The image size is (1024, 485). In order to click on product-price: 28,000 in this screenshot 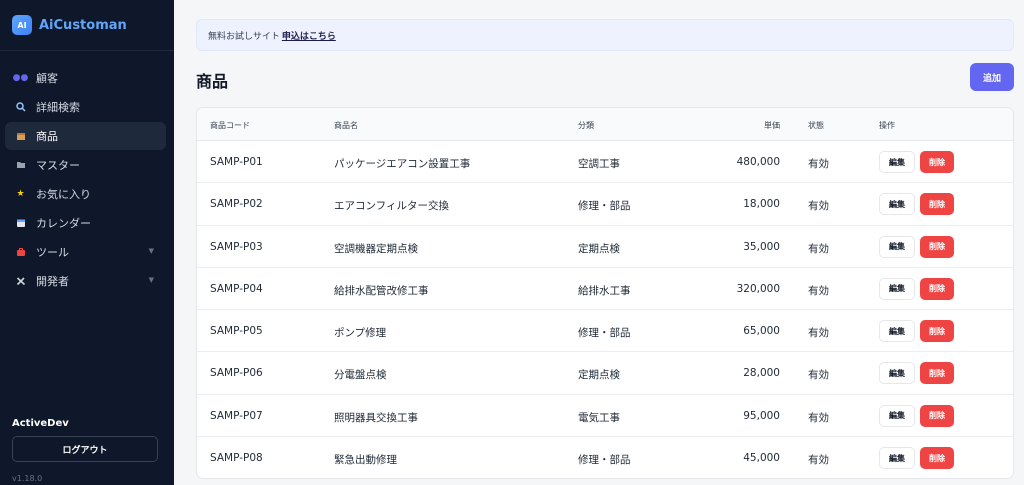, I will do `click(761, 373)`.